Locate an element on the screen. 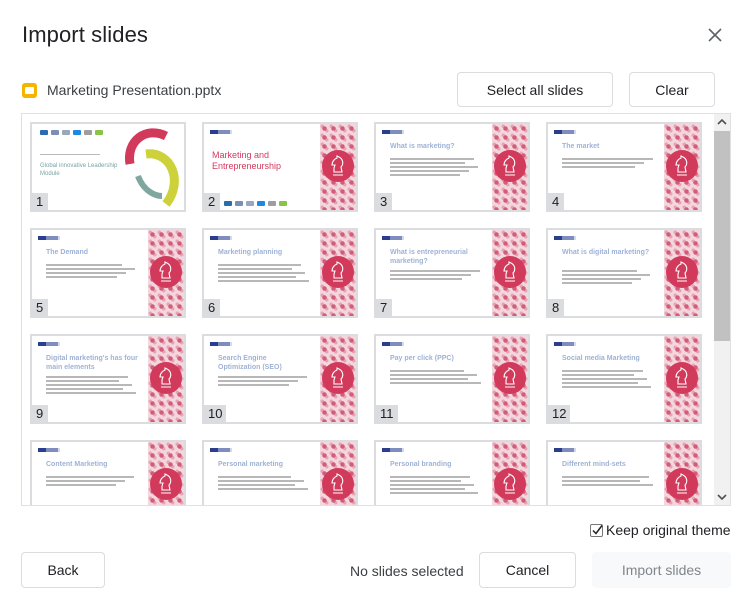 The height and width of the screenshot is (598, 753). scroll-up-button is located at coordinates (722, 122).